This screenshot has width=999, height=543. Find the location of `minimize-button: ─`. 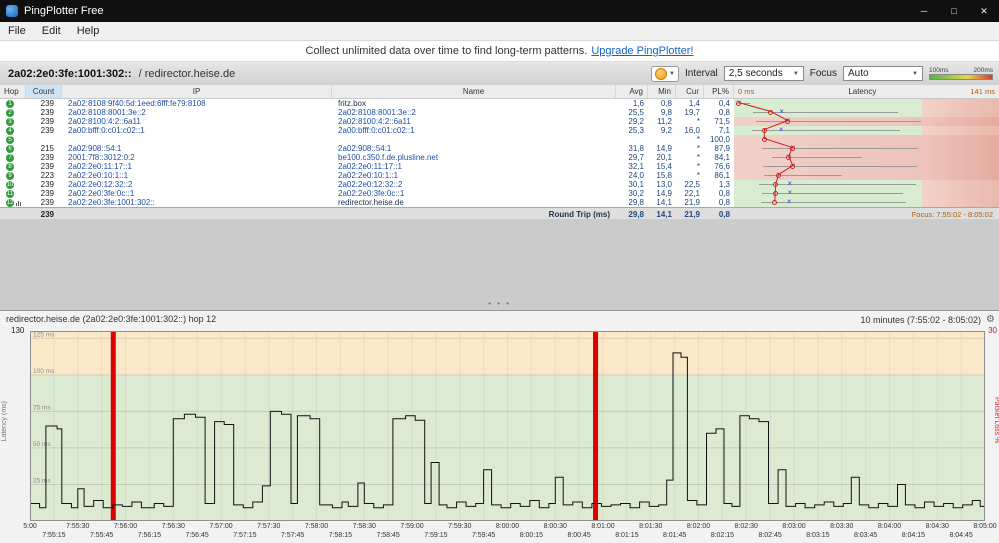

minimize-button: ─ is located at coordinates (924, 11).